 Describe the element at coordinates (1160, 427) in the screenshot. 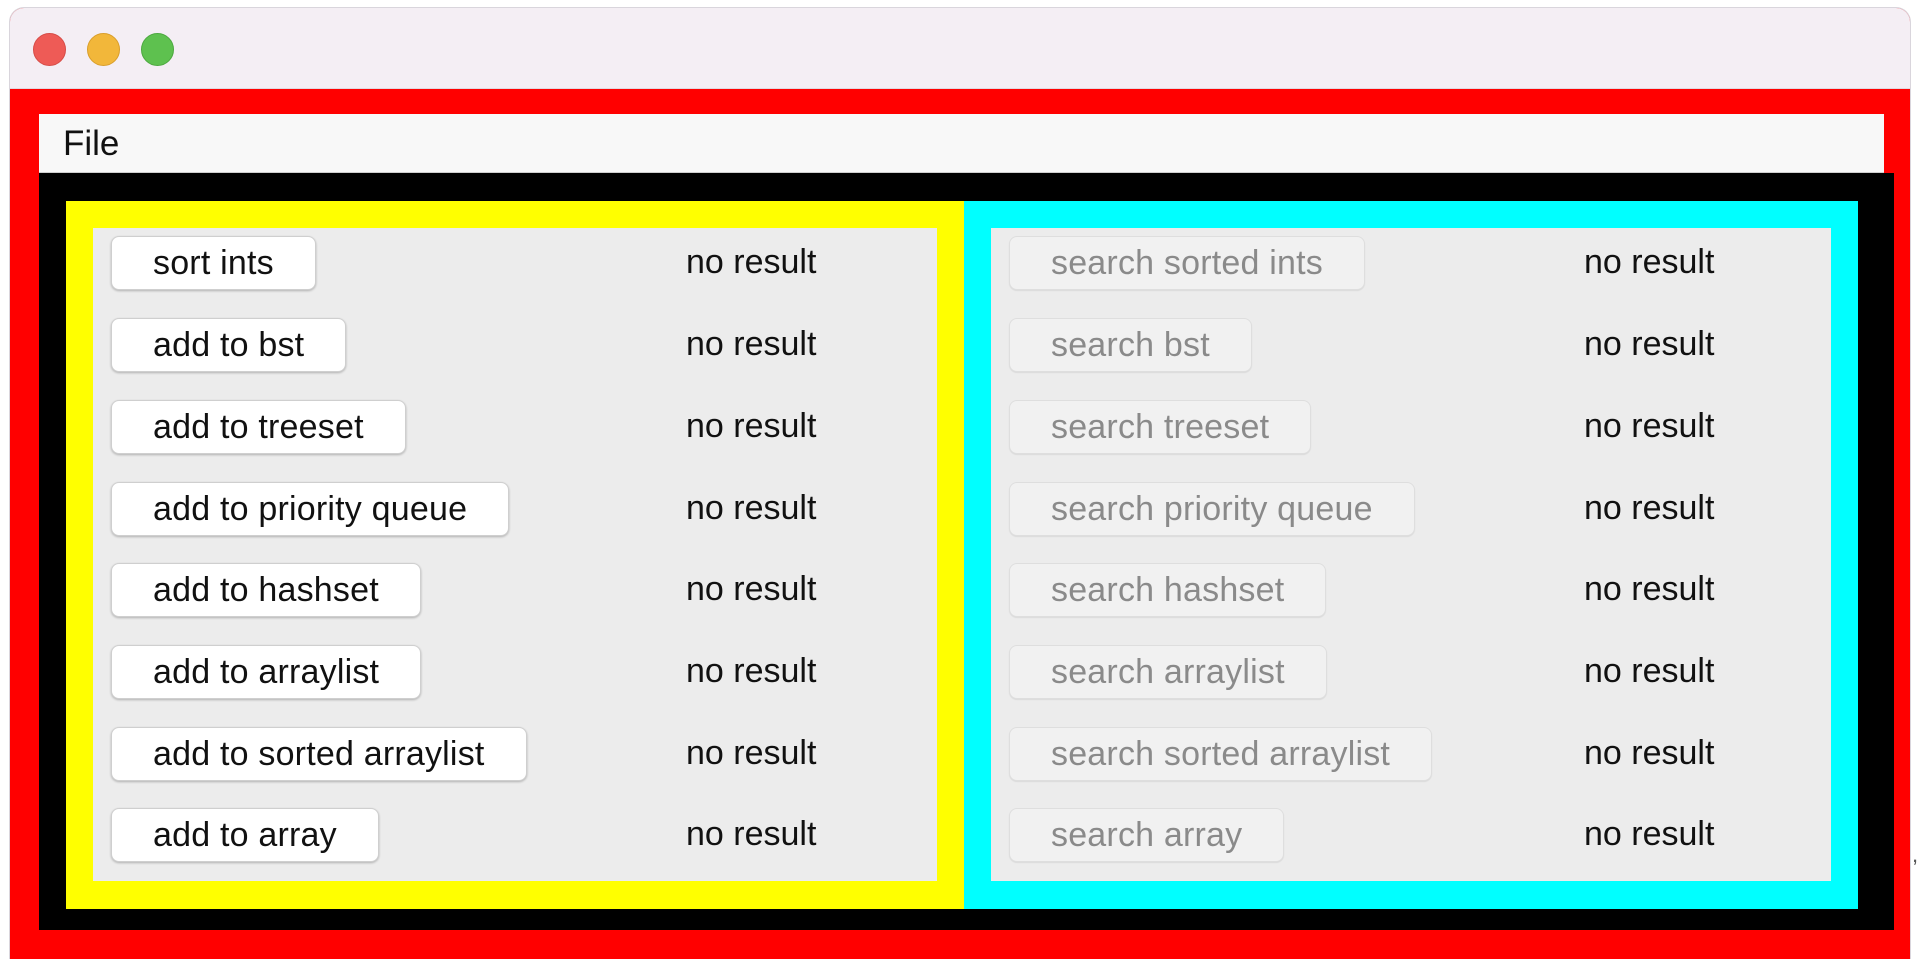

I see `search-treeset-button: search treeset` at that location.